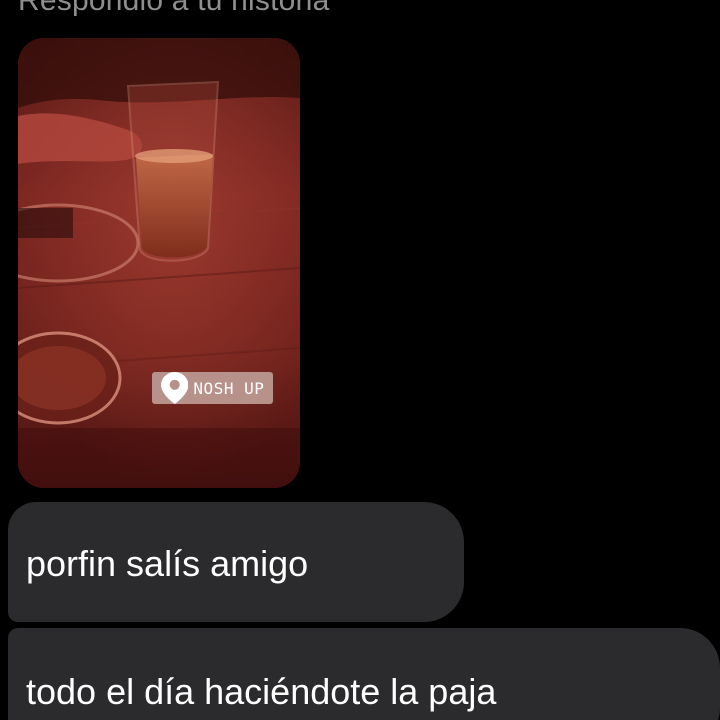 This screenshot has width=720, height=720. Describe the element at coordinates (261, 691) in the screenshot. I see `message-text: todo el día haciéndote la paja` at that location.